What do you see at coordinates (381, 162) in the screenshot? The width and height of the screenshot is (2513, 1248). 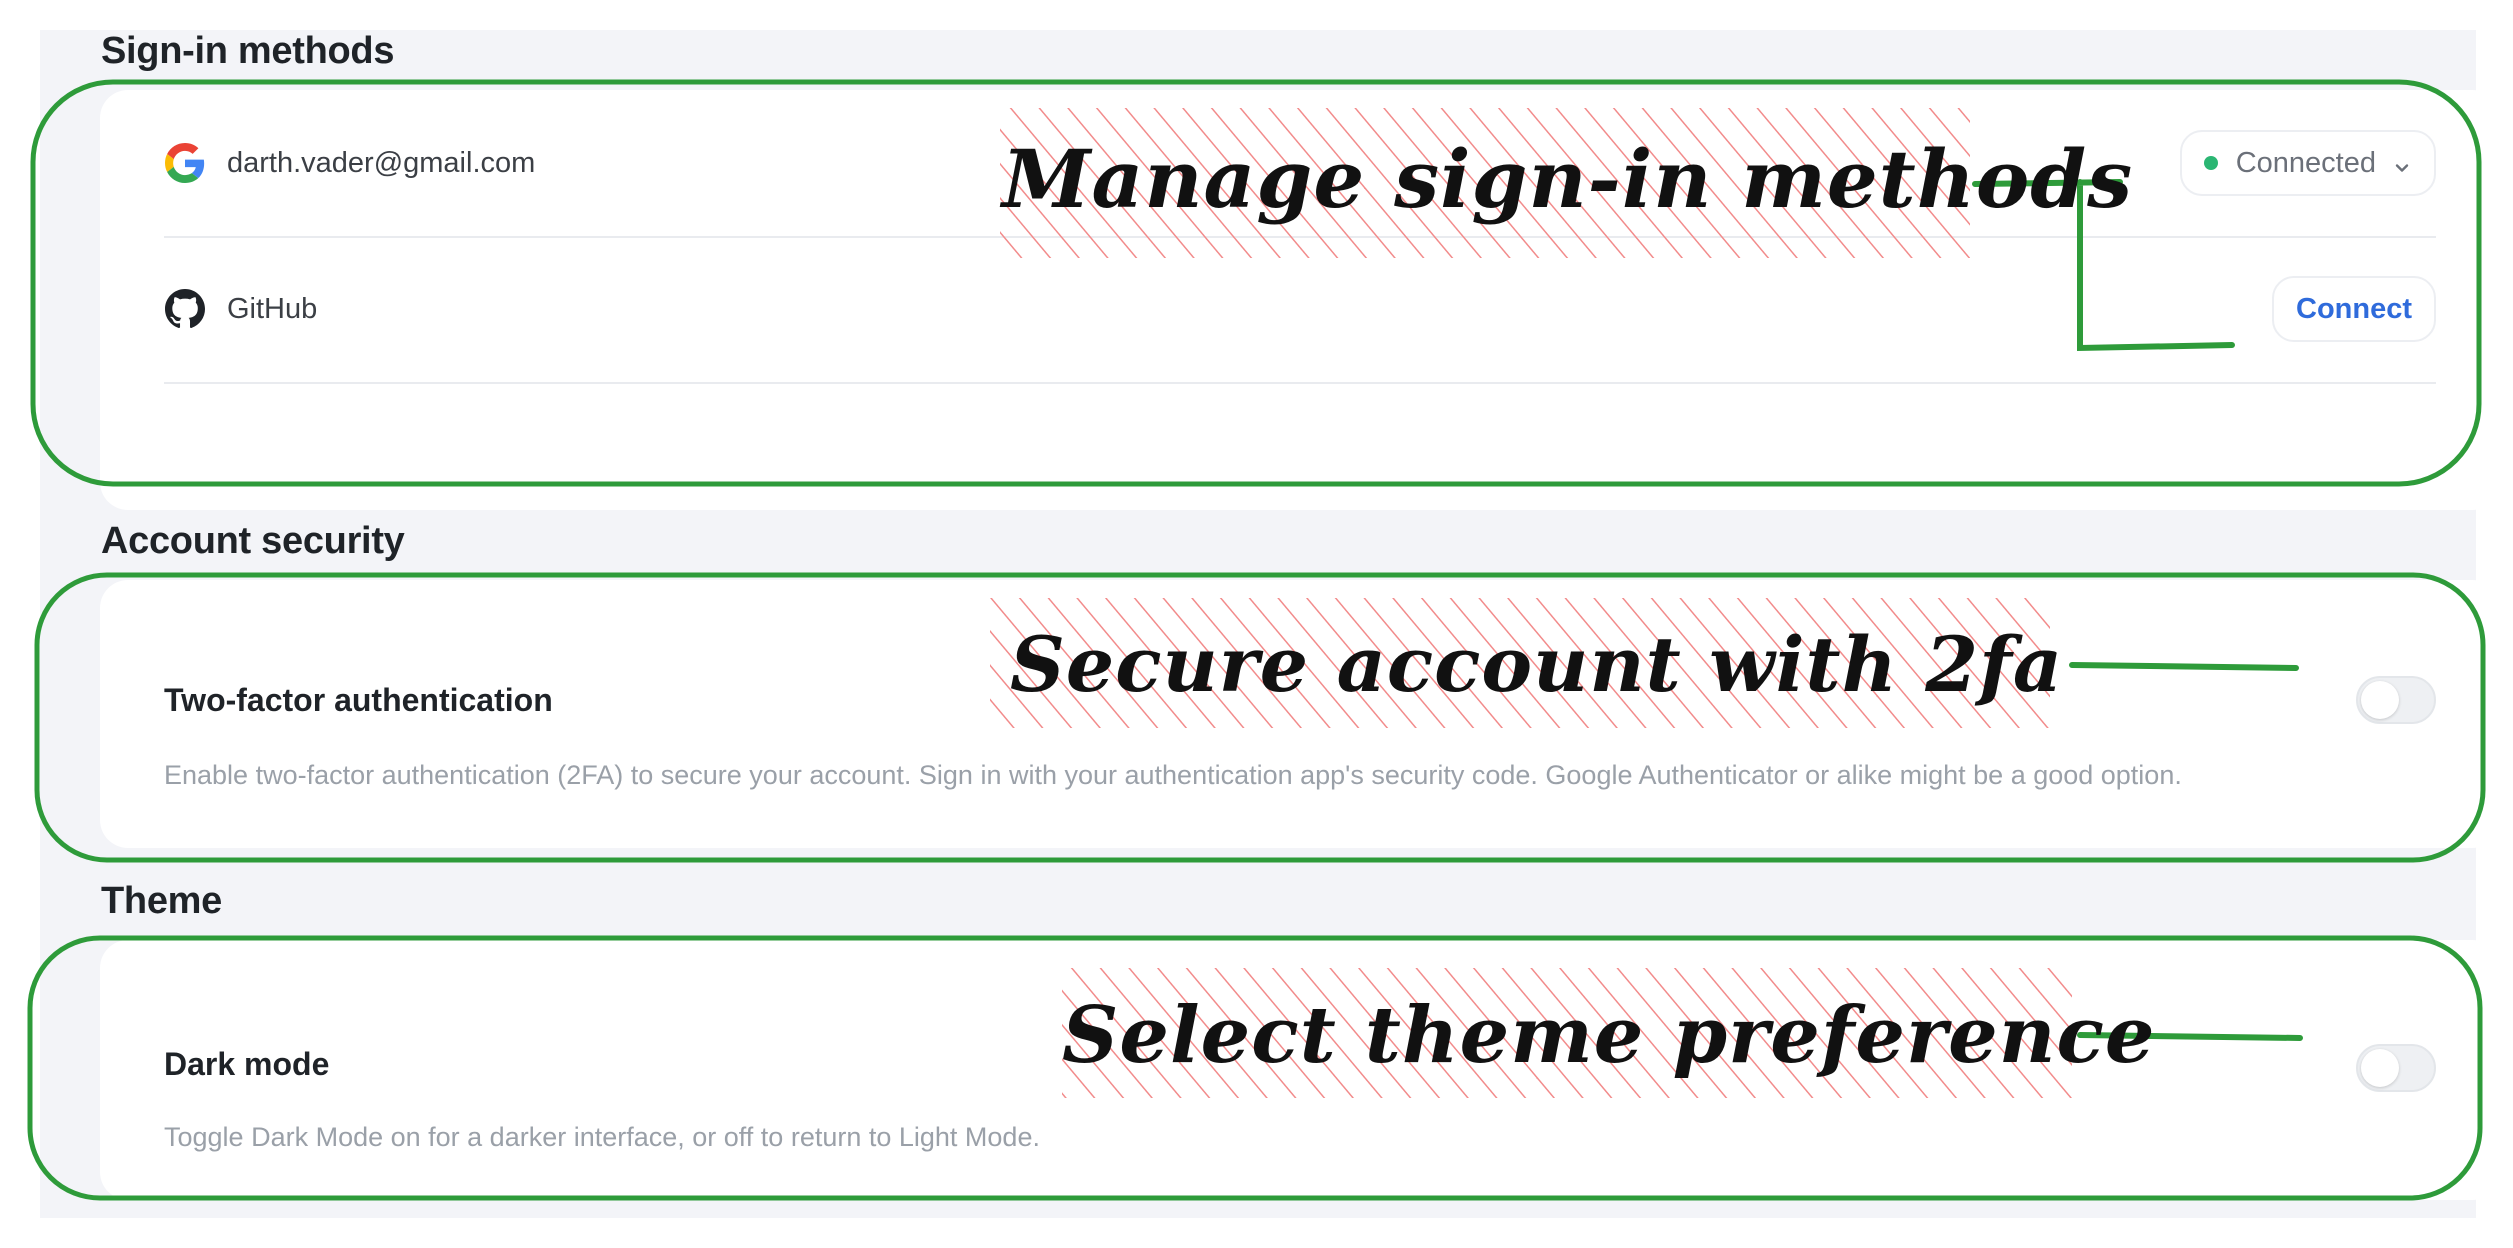 I see `google-account-email: darth.vader@gmail.com` at bounding box center [381, 162].